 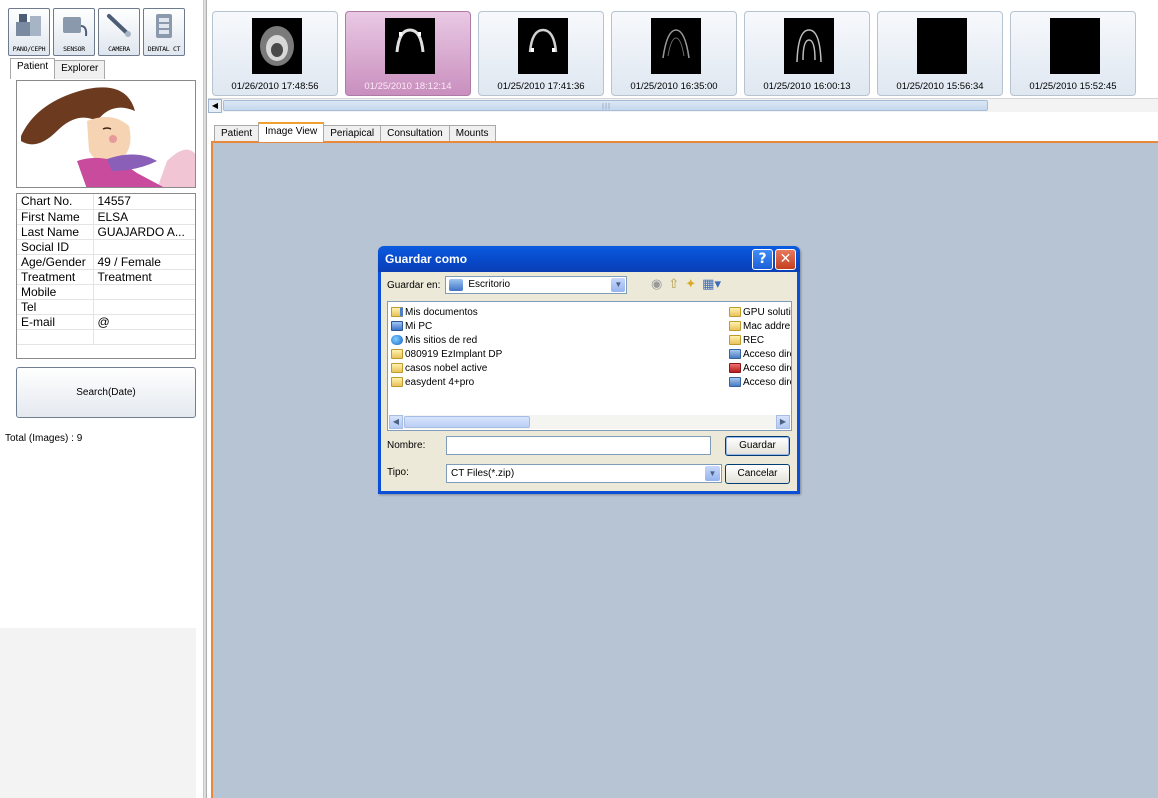 I want to click on file-item: Mis documentos, so click(x=434, y=312).